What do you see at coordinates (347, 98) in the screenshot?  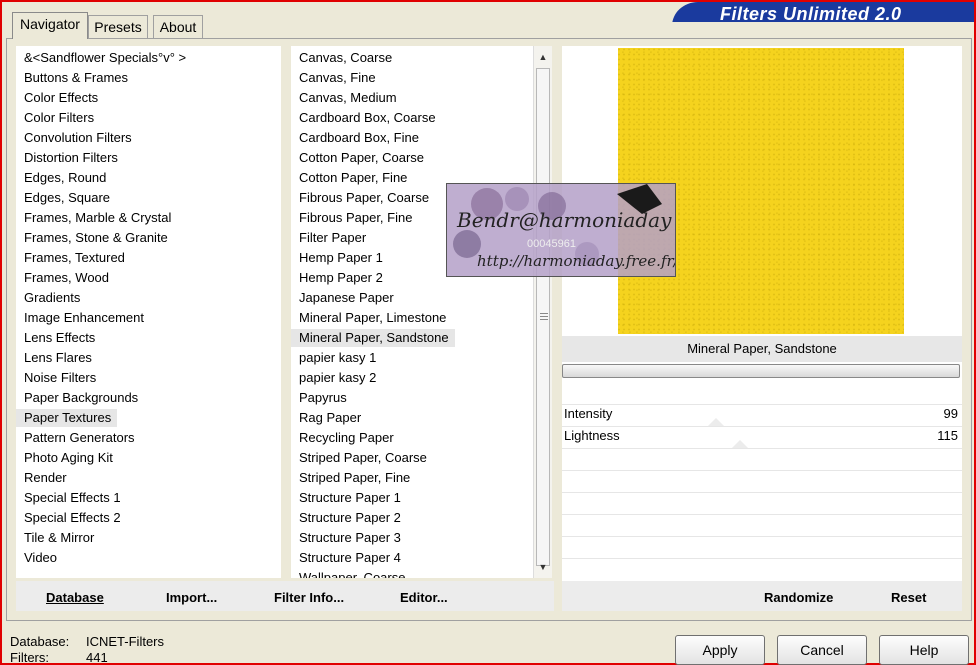 I see `filter-item: Canvas, Medium` at bounding box center [347, 98].